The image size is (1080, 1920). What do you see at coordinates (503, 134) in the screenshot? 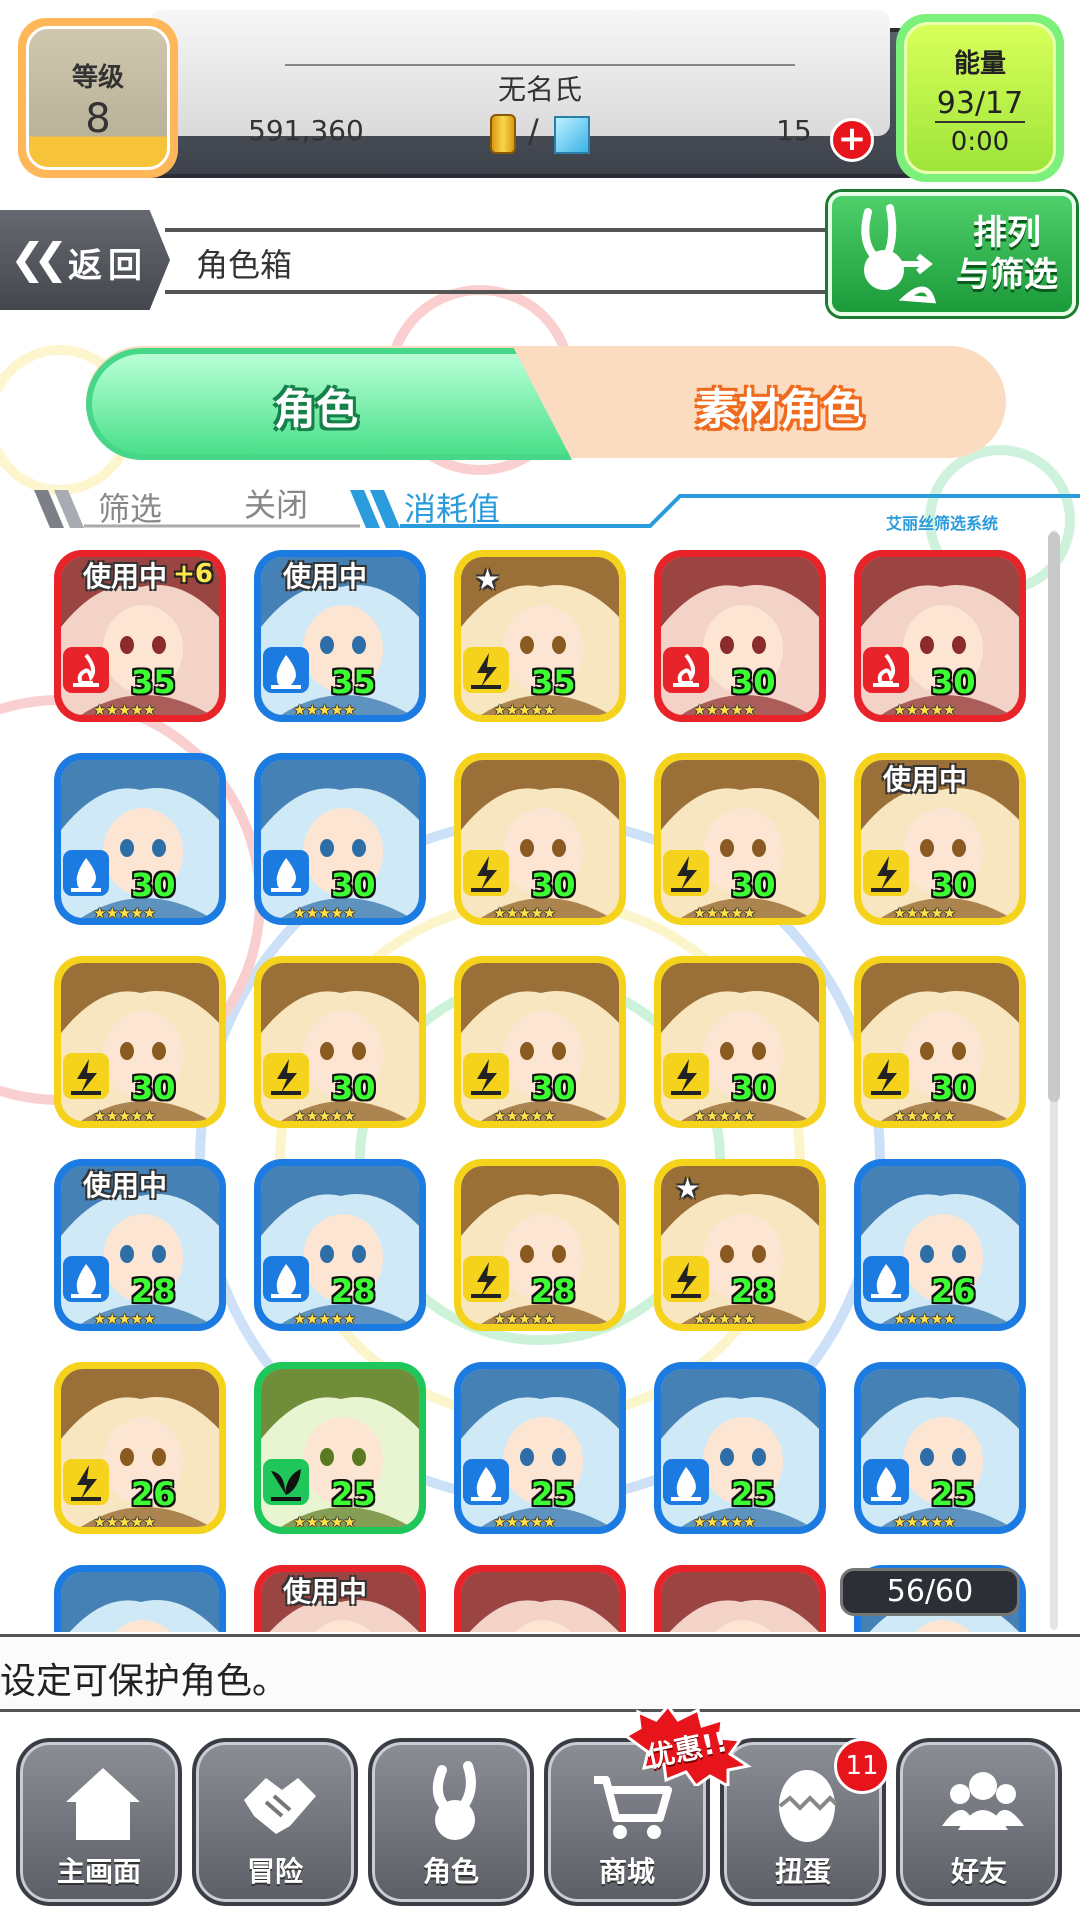
I see `gold-icon` at bounding box center [503, 134].